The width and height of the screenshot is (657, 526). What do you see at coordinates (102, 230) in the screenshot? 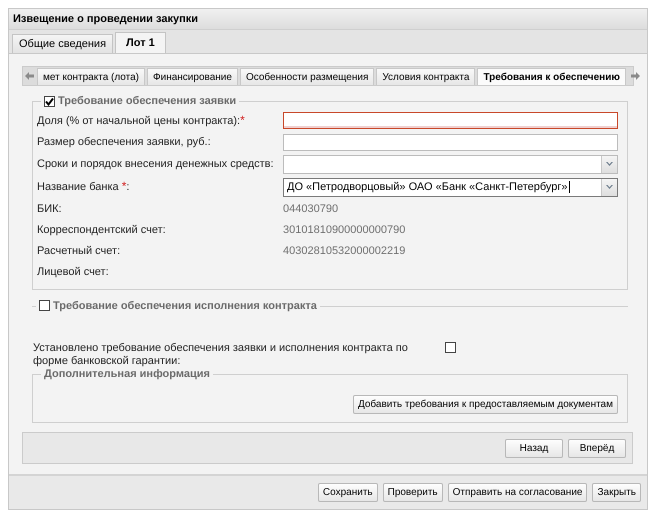
I see `field-label: Корреспондентский счет:` at bounding box center [102, 230].